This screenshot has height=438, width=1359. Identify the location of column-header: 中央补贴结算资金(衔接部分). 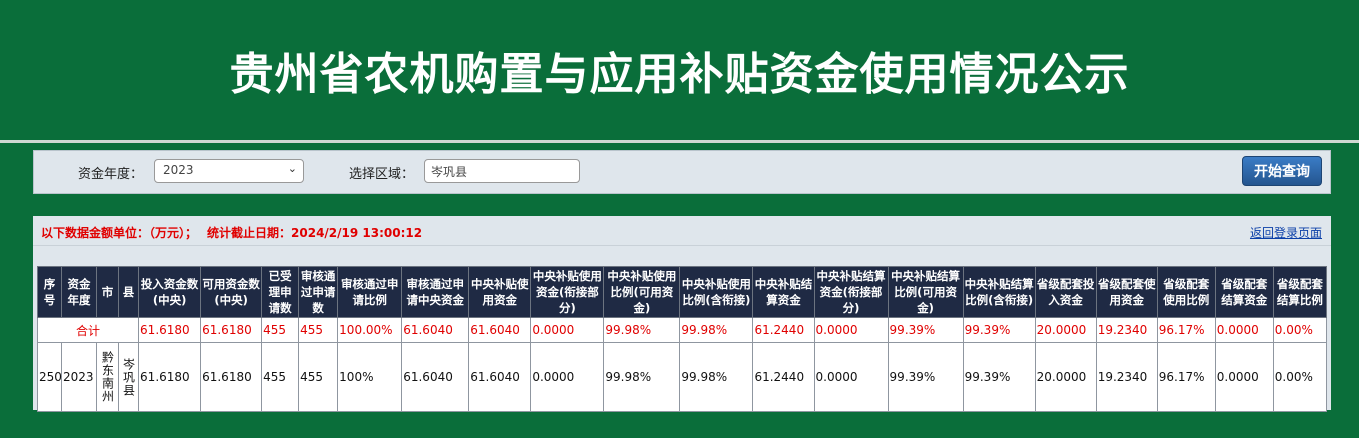
(851, 292).